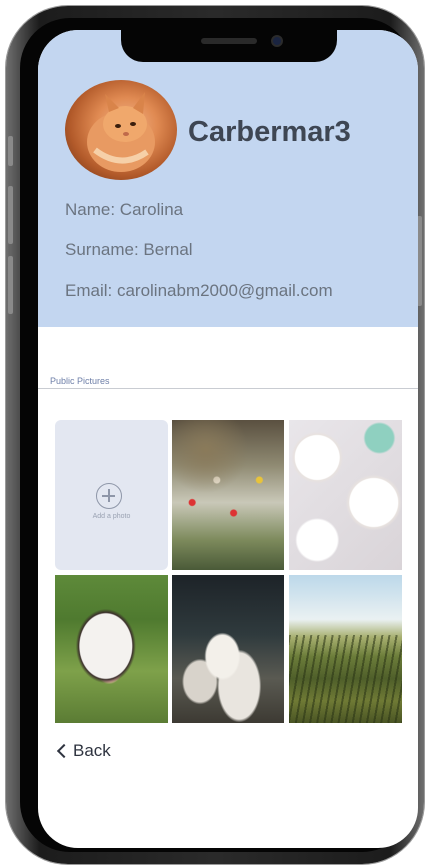  Describe the element at coordinates (229, 46) in the screenshot. I see `notch` at that location.